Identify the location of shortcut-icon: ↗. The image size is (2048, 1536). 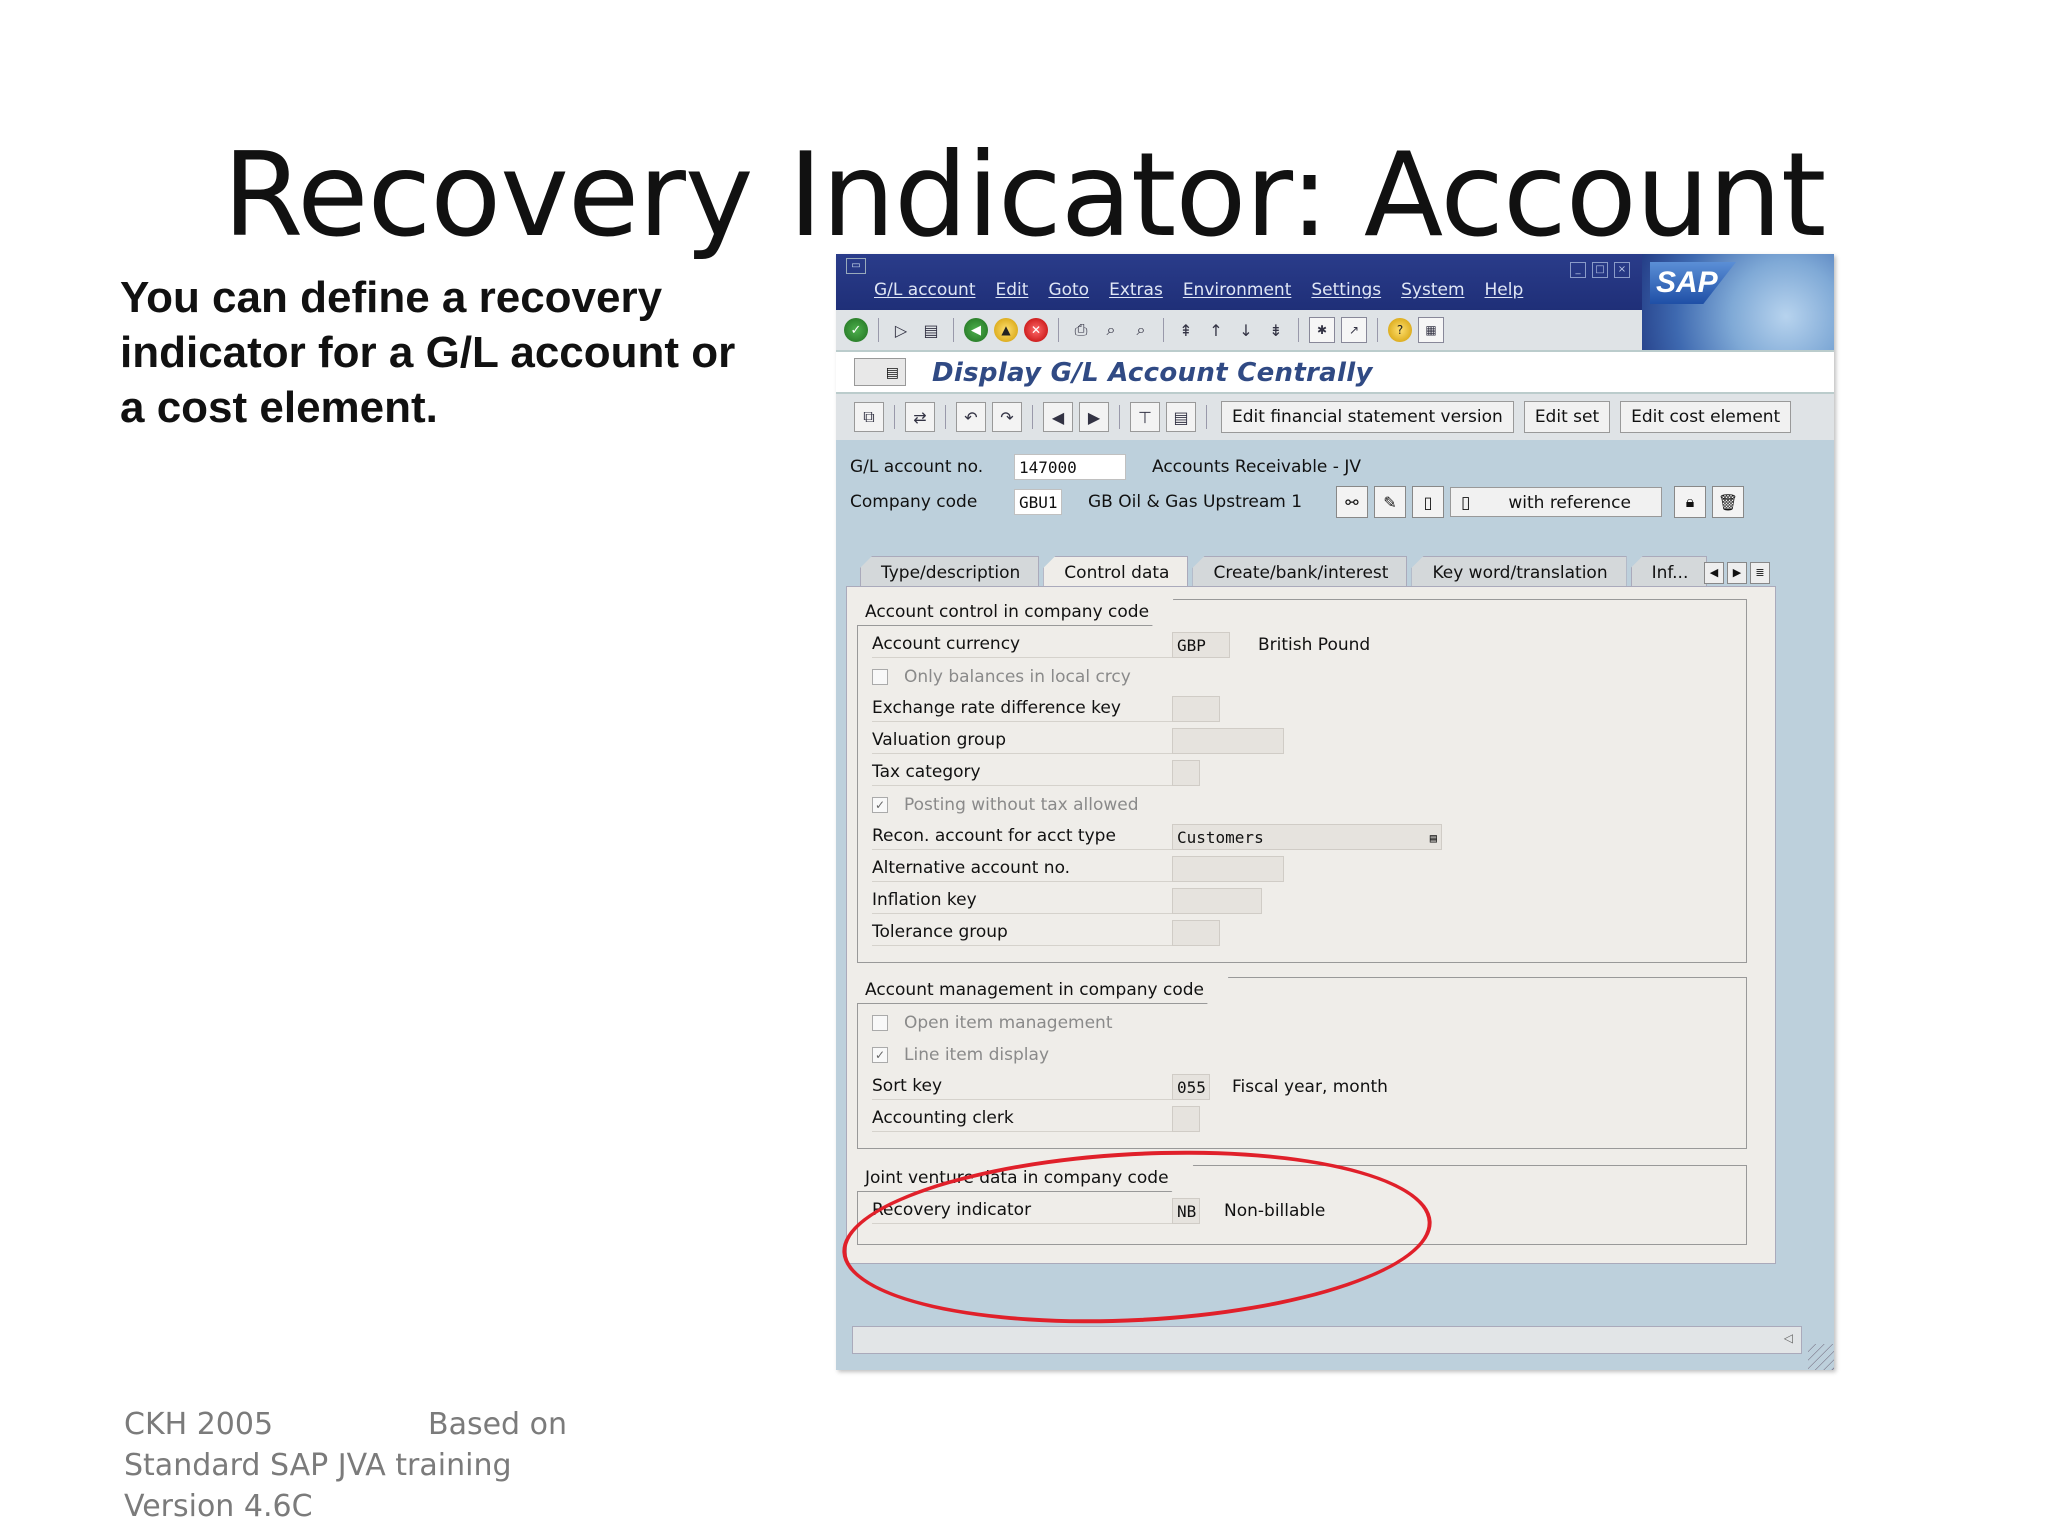
(1354, 330).